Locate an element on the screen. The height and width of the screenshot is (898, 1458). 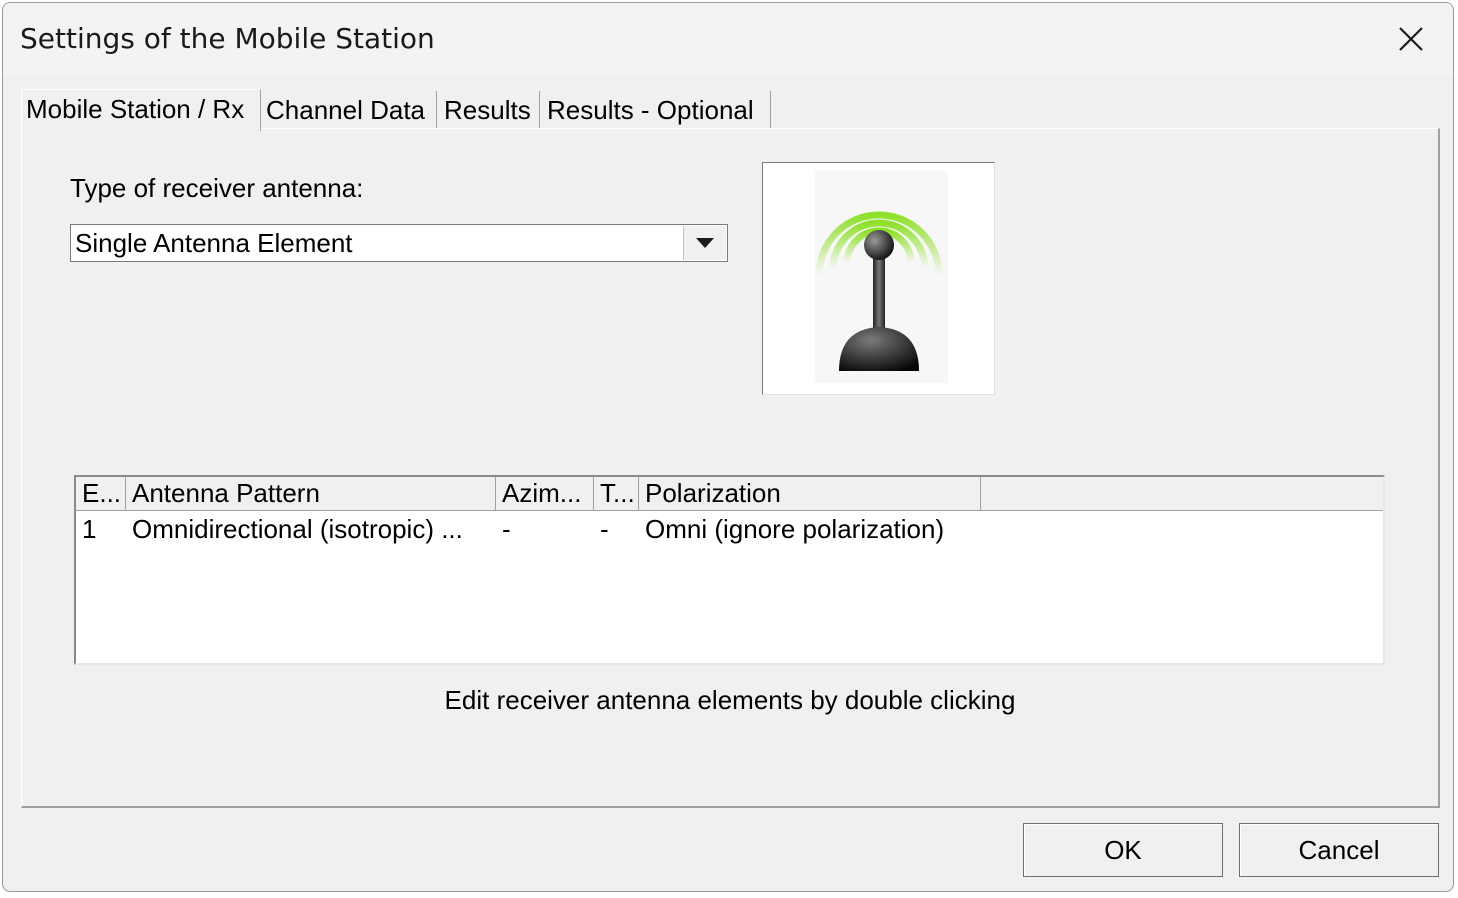
column-header-polarization: Polarization is located at coordinates (810, 493).